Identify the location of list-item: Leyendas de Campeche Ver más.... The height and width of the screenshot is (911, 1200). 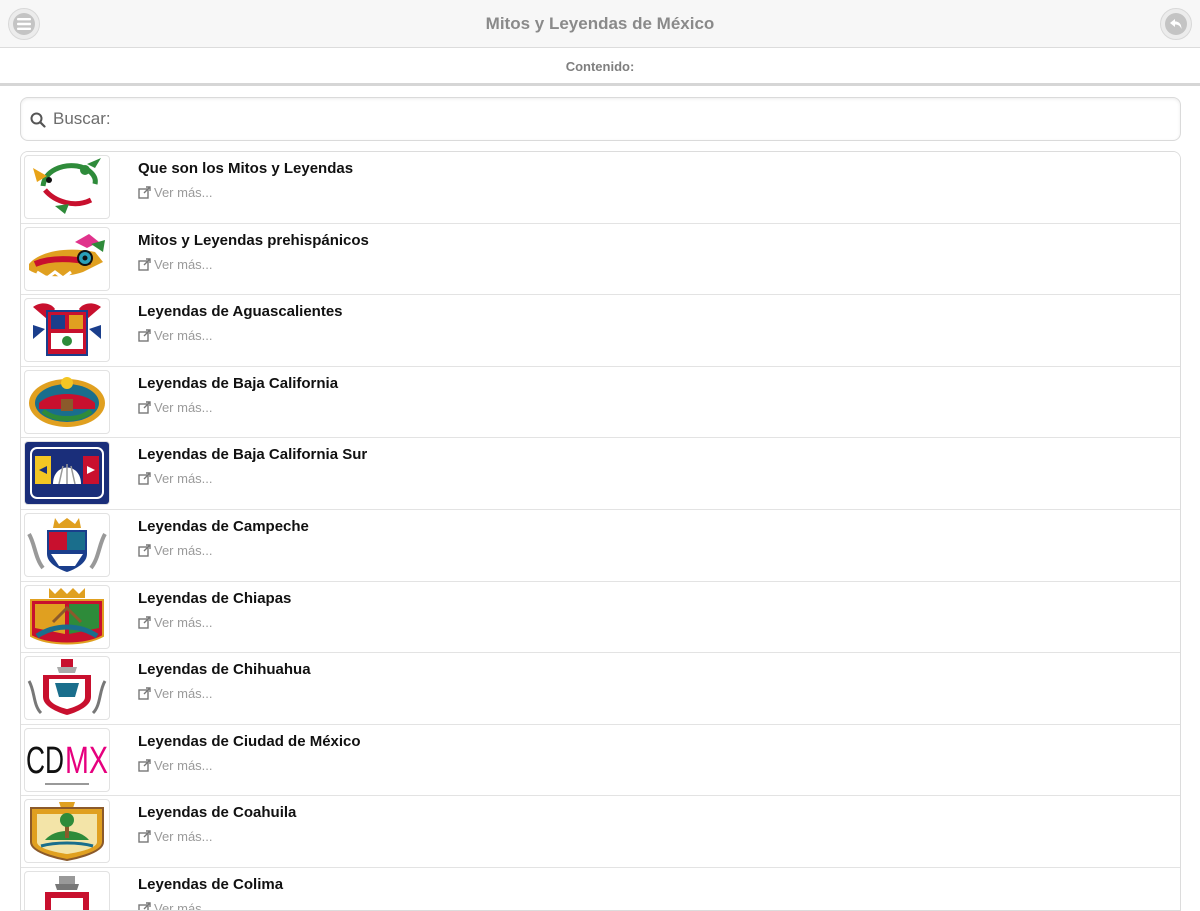
(600, 545).